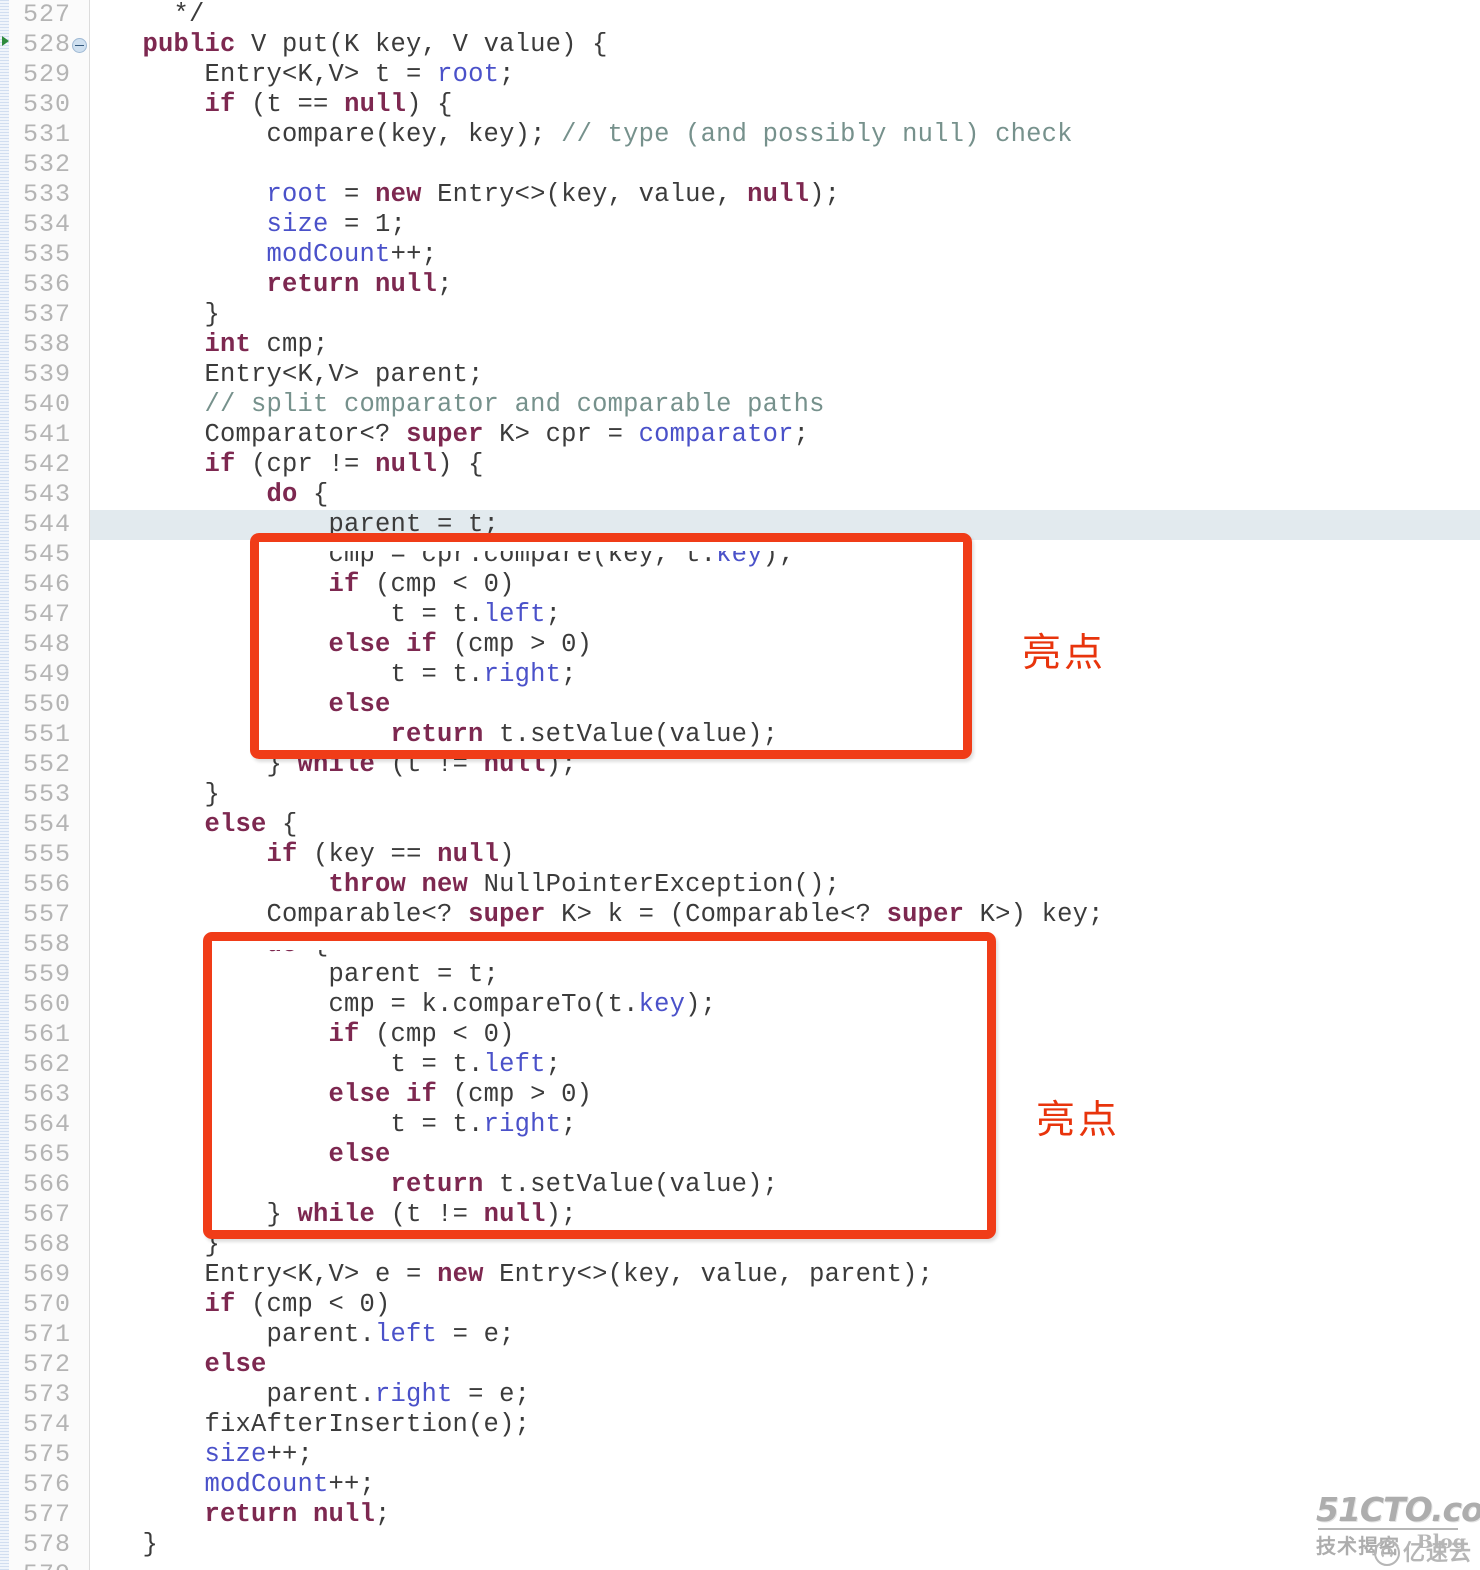 The height and width of the screenshot is (1570, 1480). What do you see at coordinates (740, 825) in the screenshot?
I see `code-line: 554 else {` at bounding box center [740, 825].